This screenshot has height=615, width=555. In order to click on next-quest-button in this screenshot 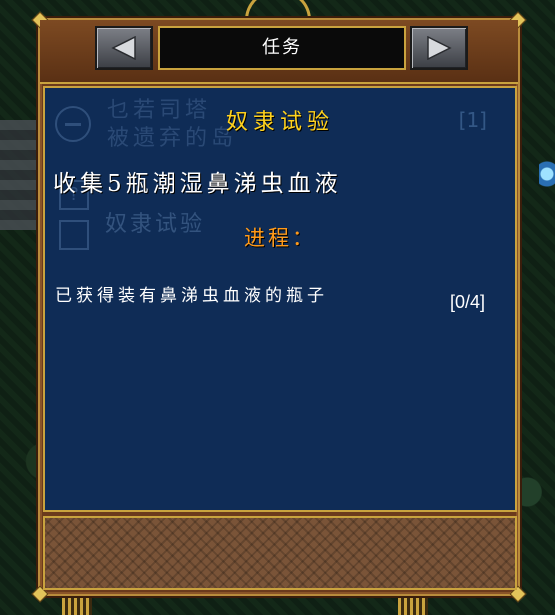, I will do `click(439, 48)`.